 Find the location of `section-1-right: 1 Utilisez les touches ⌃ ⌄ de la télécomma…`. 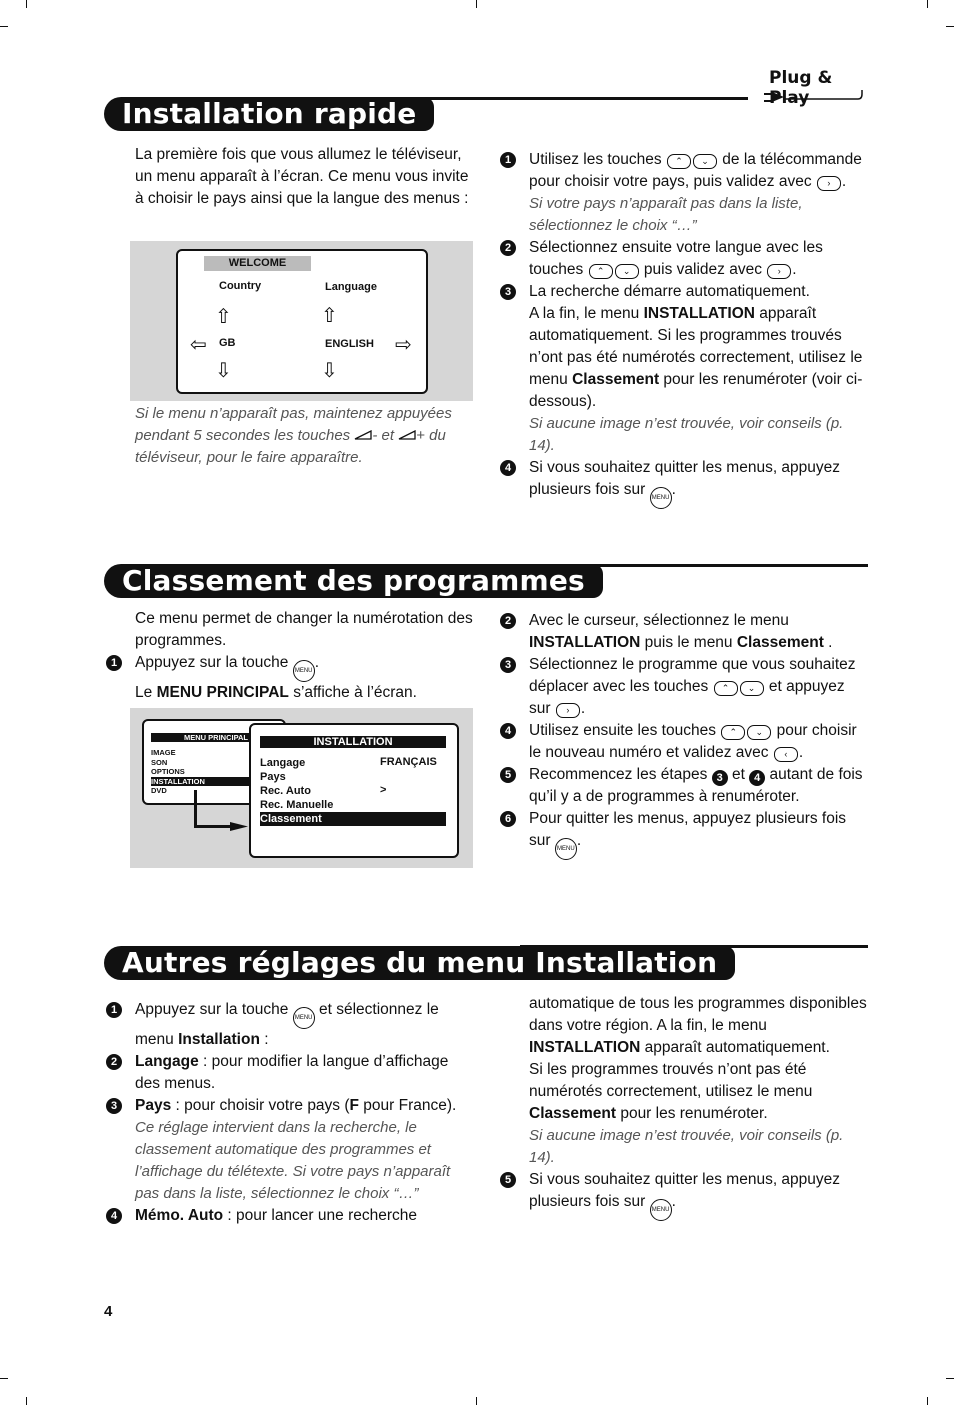

section-1-right: 1 Utilisez les touches ⌃ ⌄ de la télécomma… is located at coordinates (684, 329).